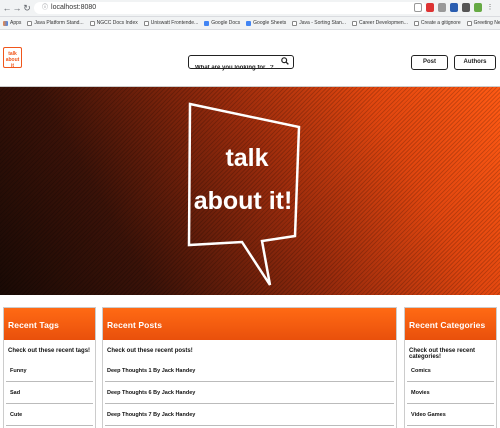 This screenshot has height=428, width=500. I want to click on recent-categories-title: Recent Categories, so click(450, 324).